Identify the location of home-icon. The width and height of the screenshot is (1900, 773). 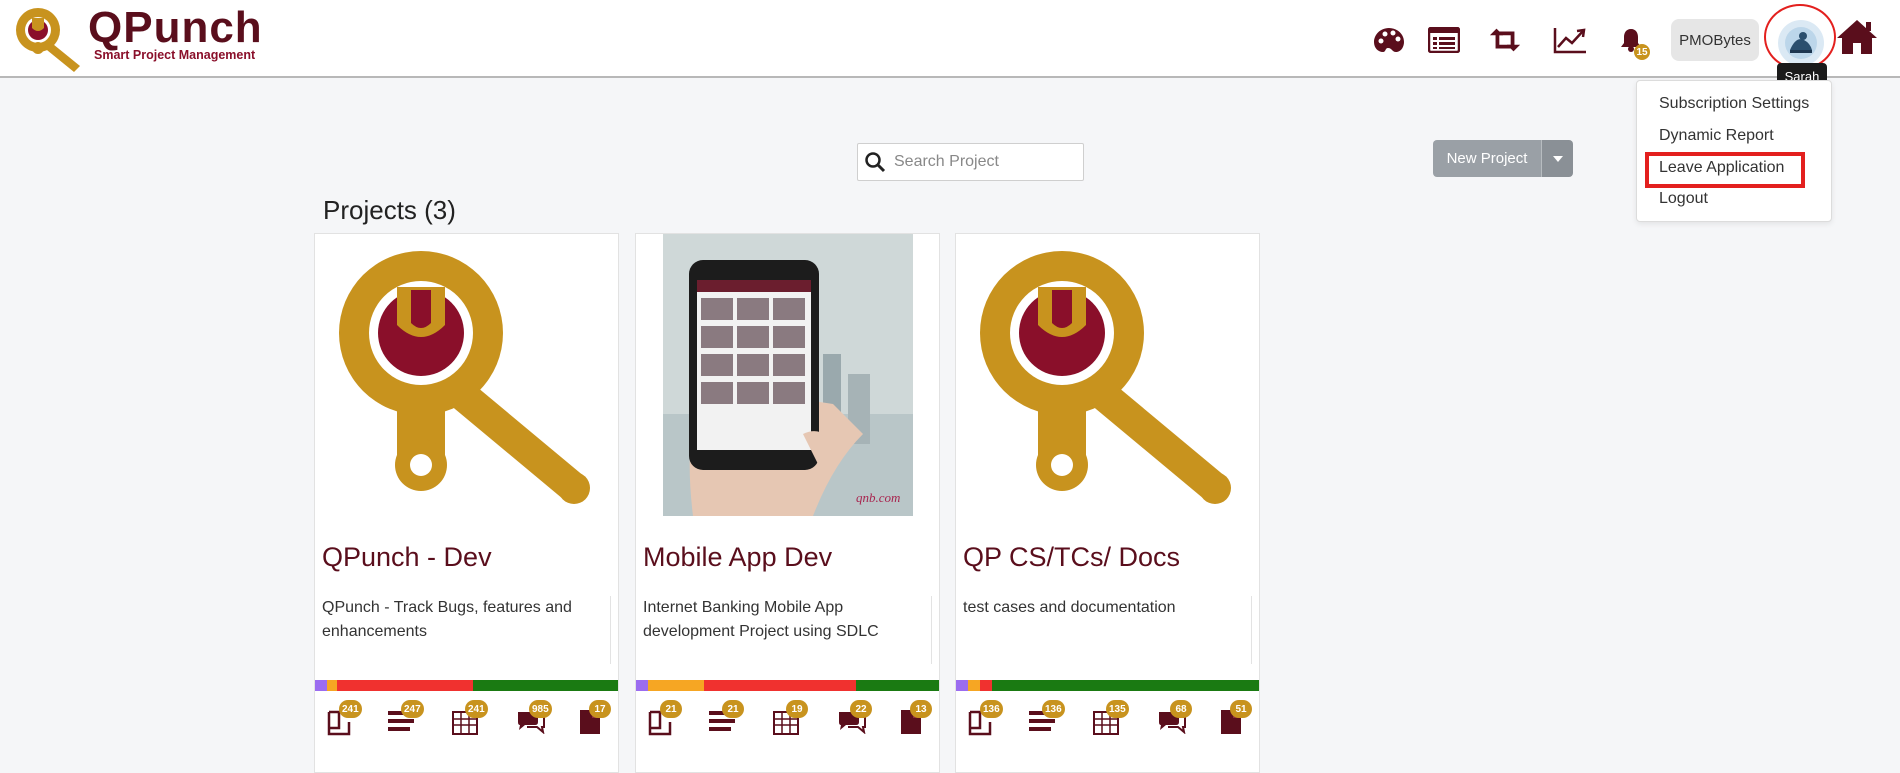
(1857, 38).